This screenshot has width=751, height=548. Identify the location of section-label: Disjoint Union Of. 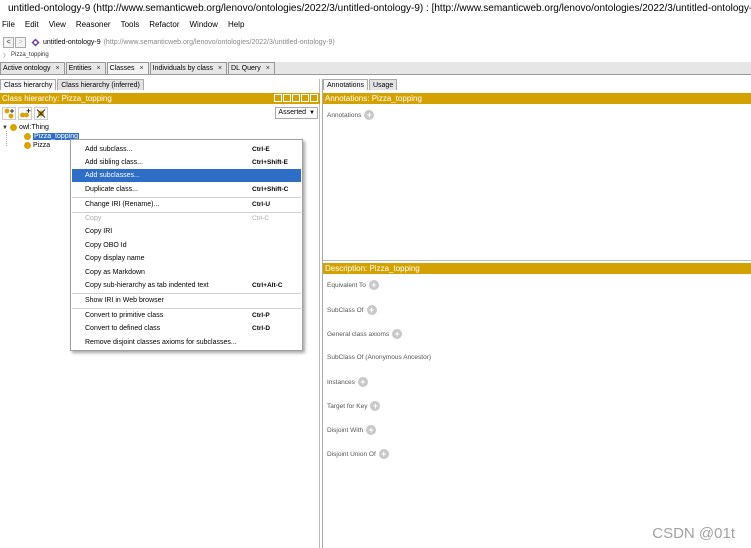
(351, 454).